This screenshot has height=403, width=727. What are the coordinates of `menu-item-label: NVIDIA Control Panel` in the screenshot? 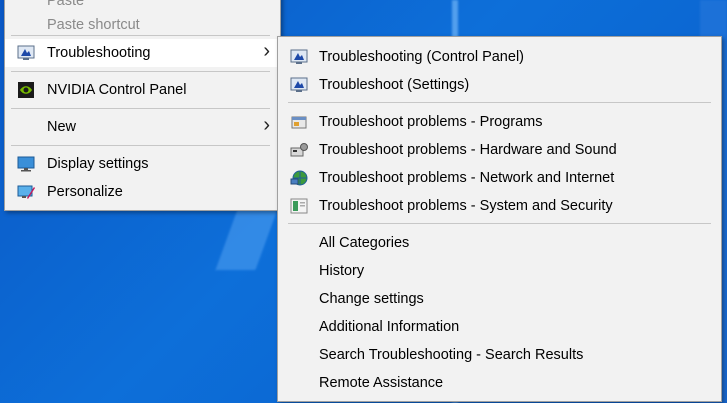 It's located at (117, 90).